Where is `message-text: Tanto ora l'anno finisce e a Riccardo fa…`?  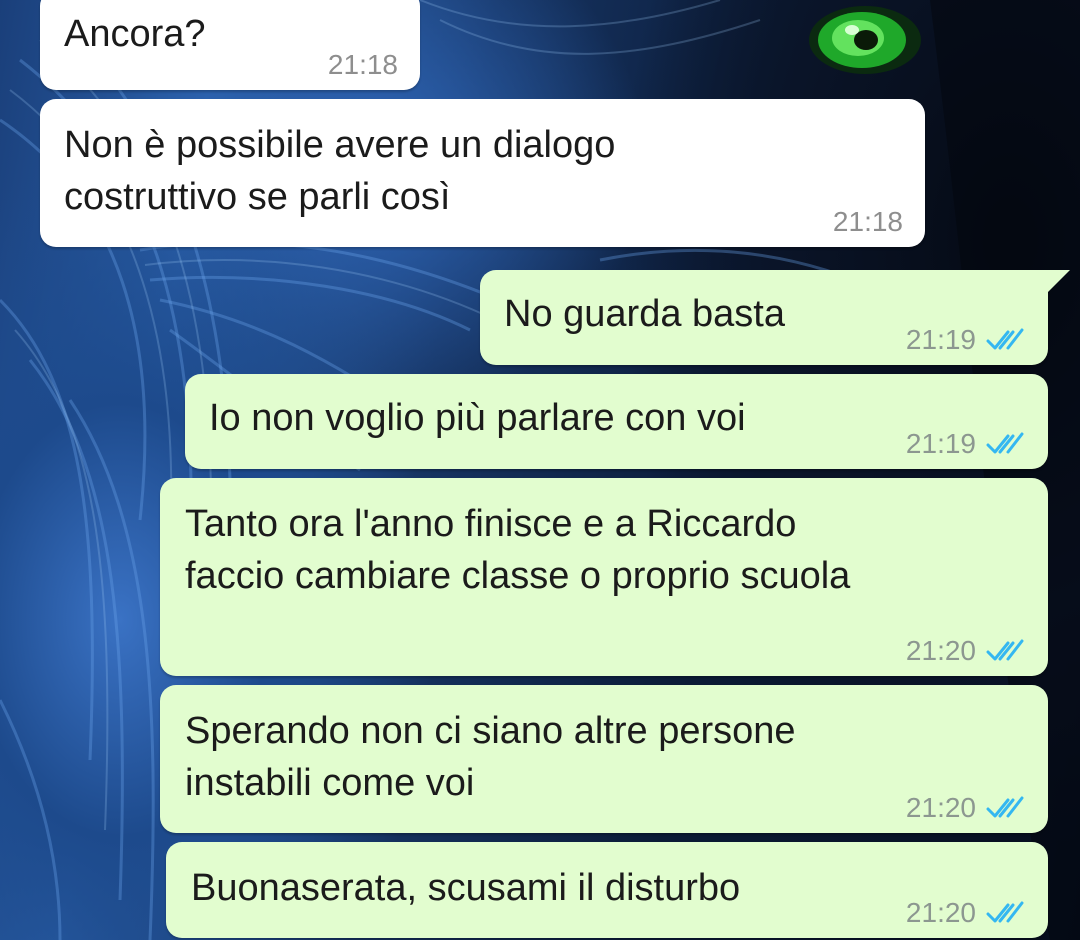
message-text: Tanto ora l'anno finisce e a Riccardo fa… is located at coordinates (518, 550).